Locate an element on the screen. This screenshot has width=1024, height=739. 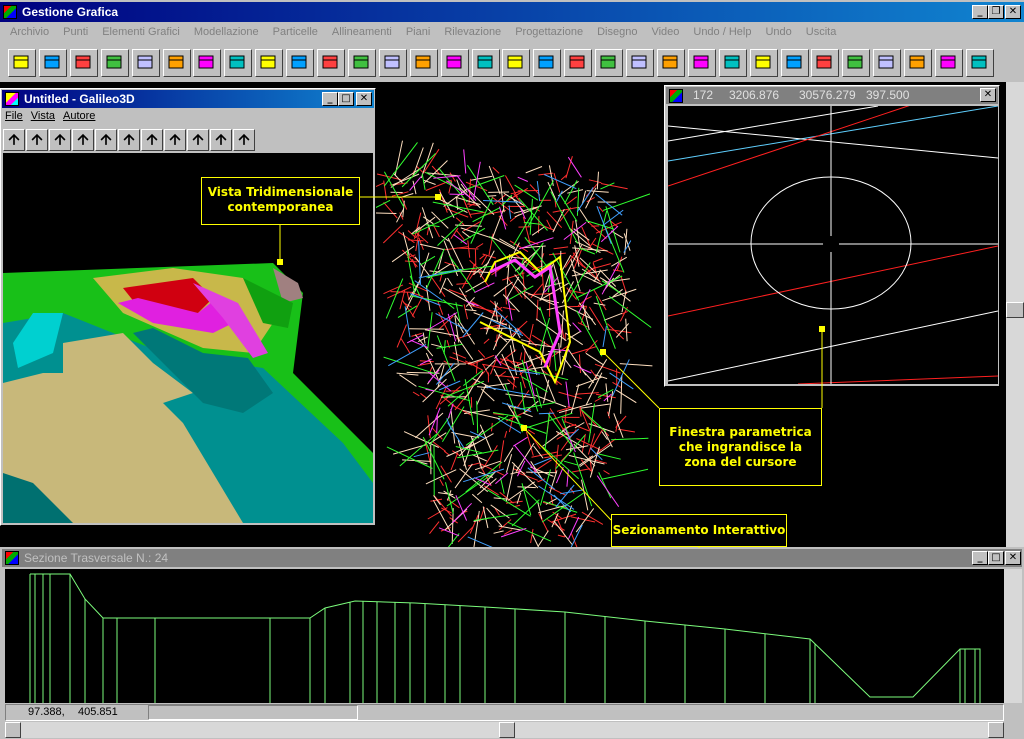
zoom-plus-button is located at coordinates (670, 63).